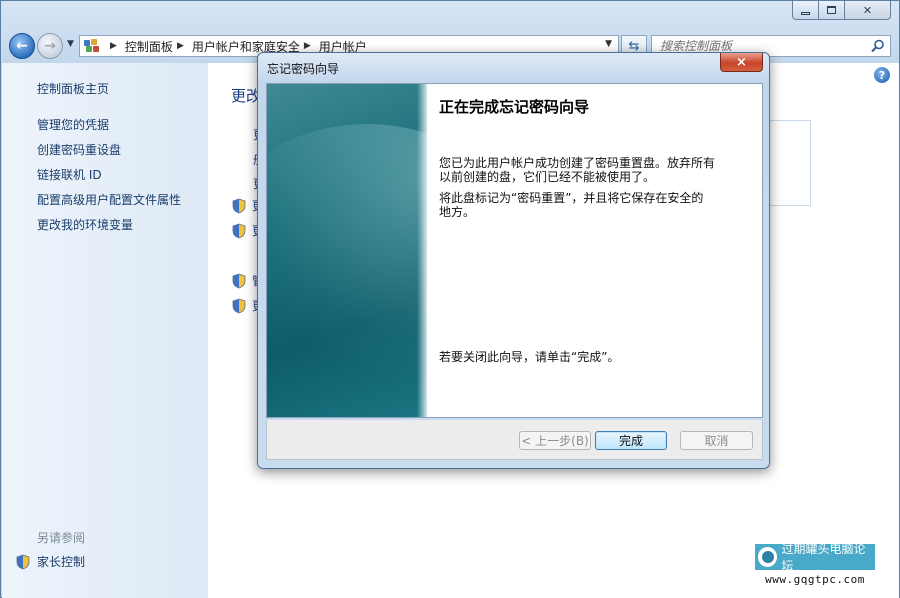  I want to click on help-icon: ?, so click(882, 75).